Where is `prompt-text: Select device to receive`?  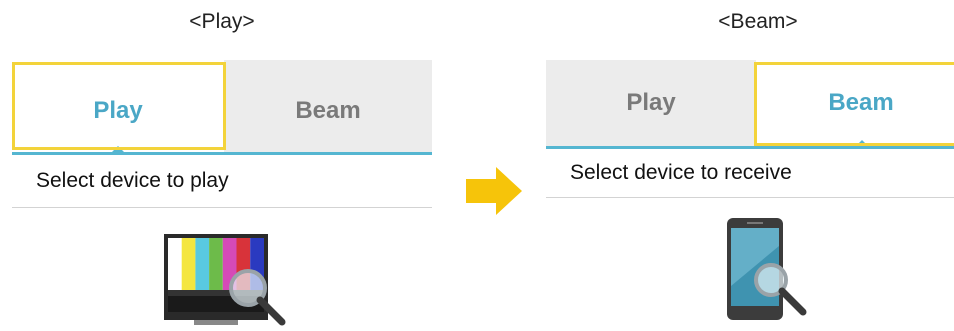
prompt-text: Select device to receive is located at coordinates (681, 172).